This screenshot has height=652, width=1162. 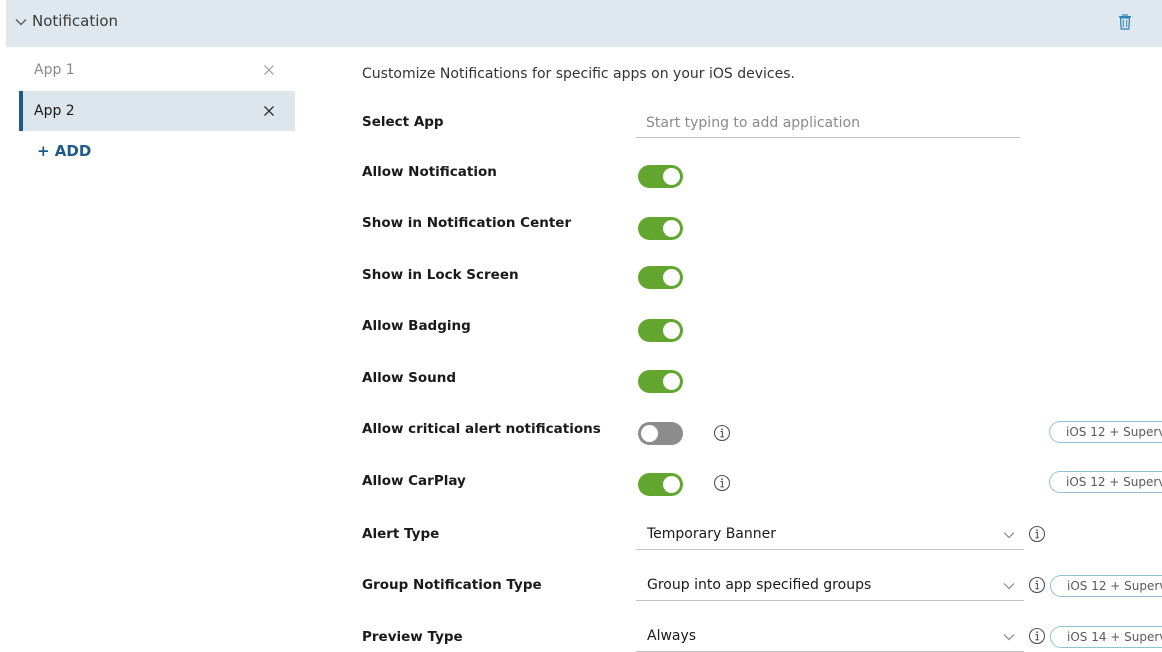 What do you see at coordinates (452, 585) in the screenshot?
I see `group-notification-type-label: Group Notification Type` at bounding box center [452, 585].